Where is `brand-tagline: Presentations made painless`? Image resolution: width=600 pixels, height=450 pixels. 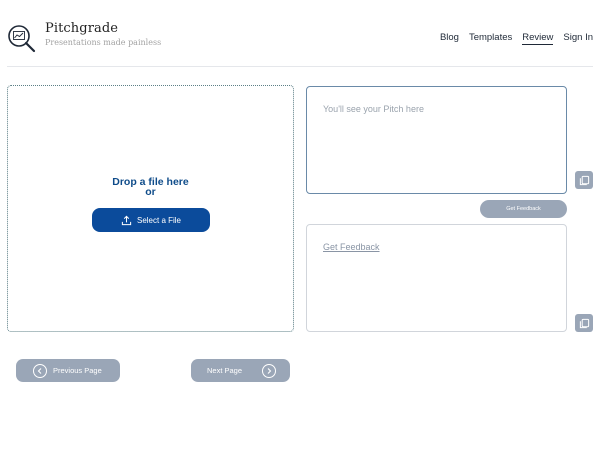
brand-tagline: Presentations made painless is located at coordinates (103, 42).